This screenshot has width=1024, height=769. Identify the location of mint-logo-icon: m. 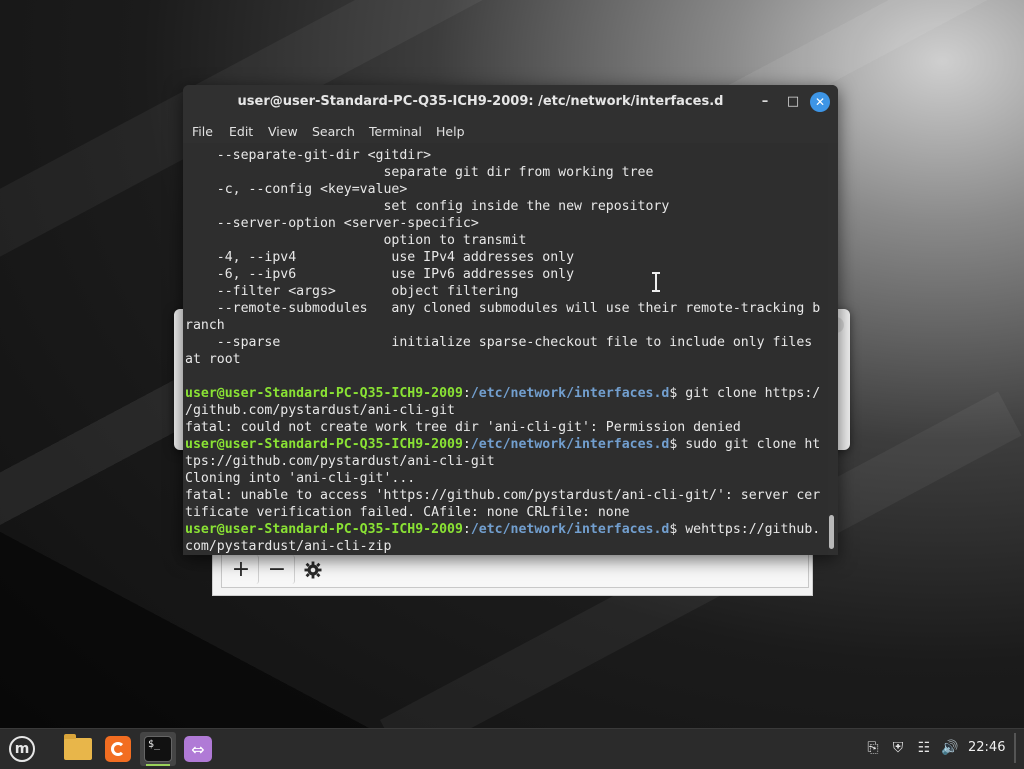
(22, 749).